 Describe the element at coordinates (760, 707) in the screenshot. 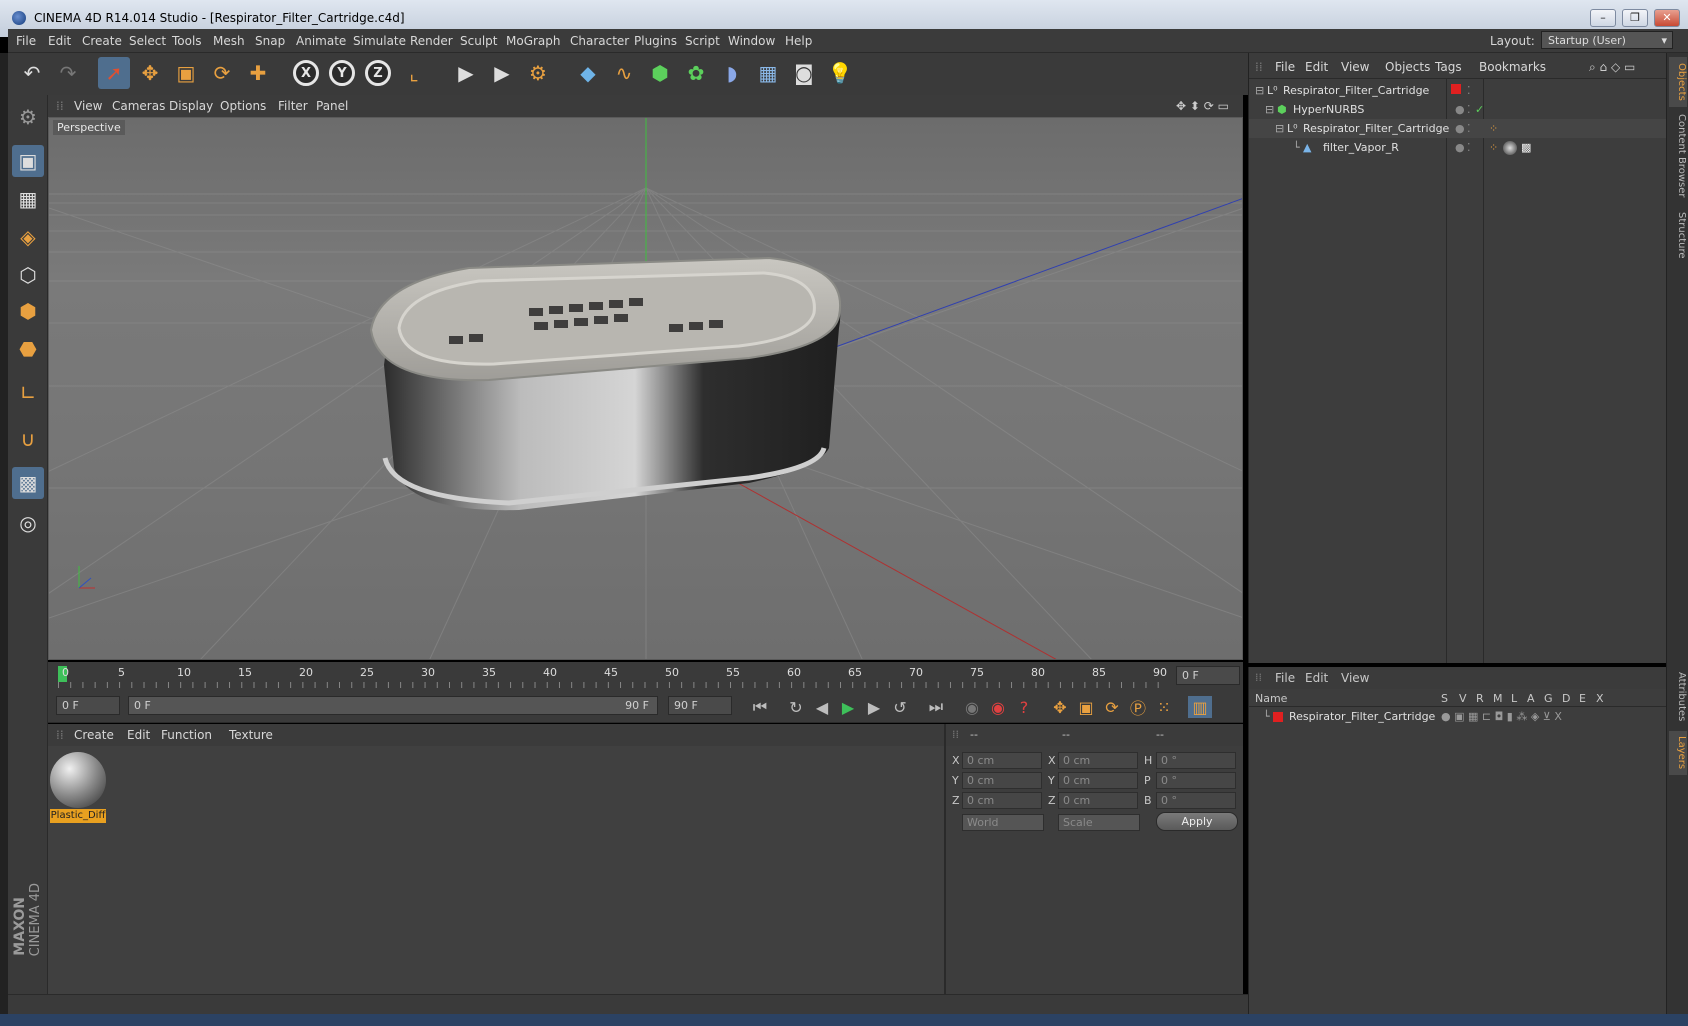

I see `go-to-start-icon: ⏮` at that location.